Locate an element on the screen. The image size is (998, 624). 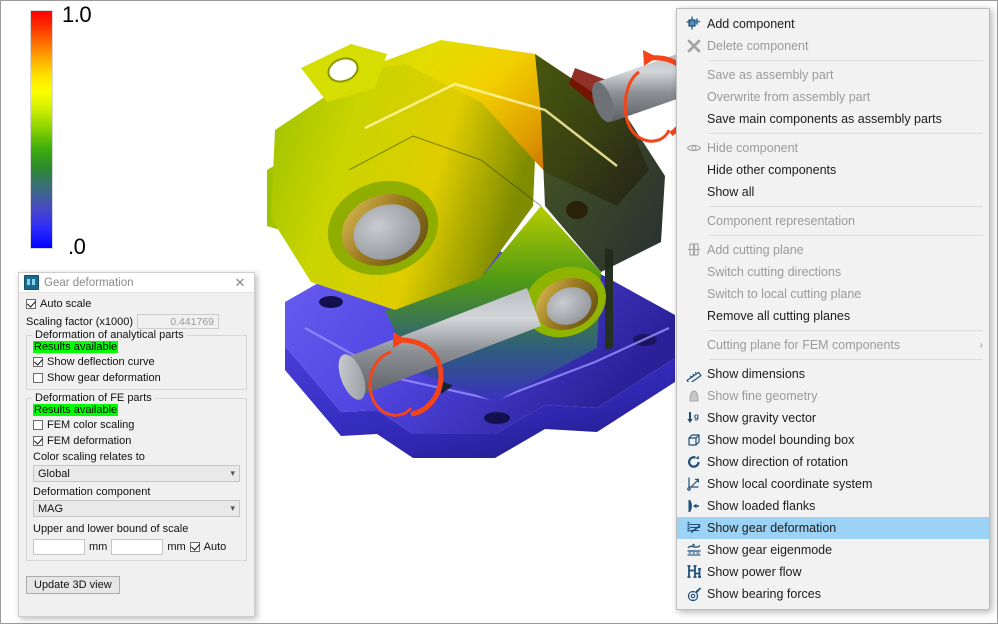
fem-deformation-row: FEM deformation is located at coordinates (136, 441).